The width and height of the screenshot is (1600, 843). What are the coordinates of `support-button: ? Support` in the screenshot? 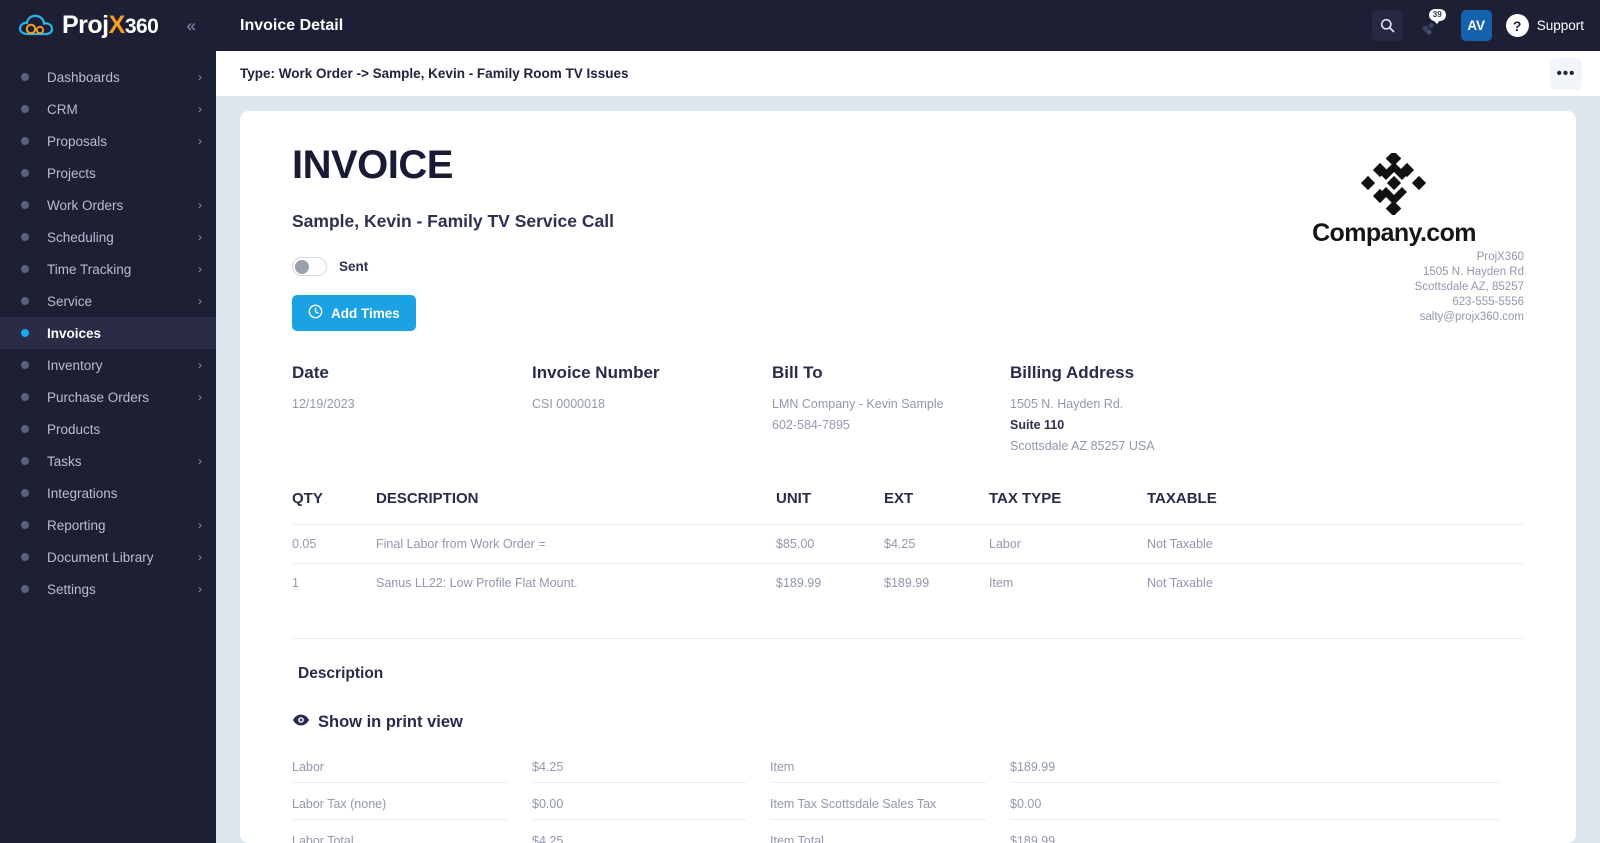 It's located at (1544, 25).